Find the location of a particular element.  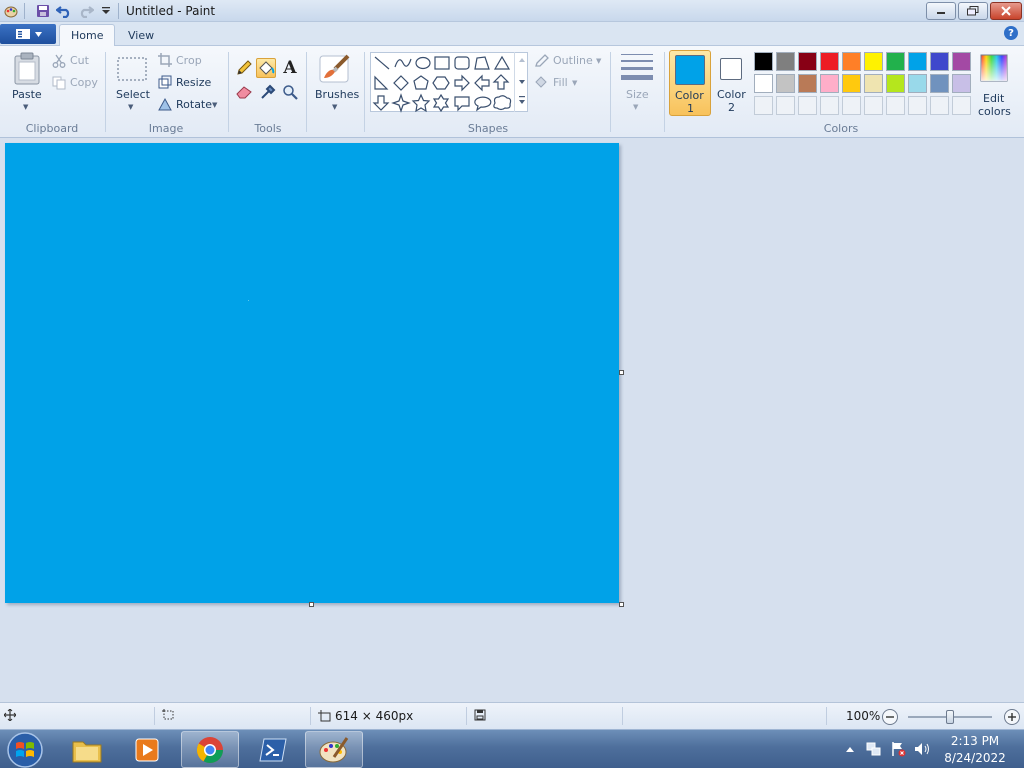

close-button is located at coordinates (1006, 11).